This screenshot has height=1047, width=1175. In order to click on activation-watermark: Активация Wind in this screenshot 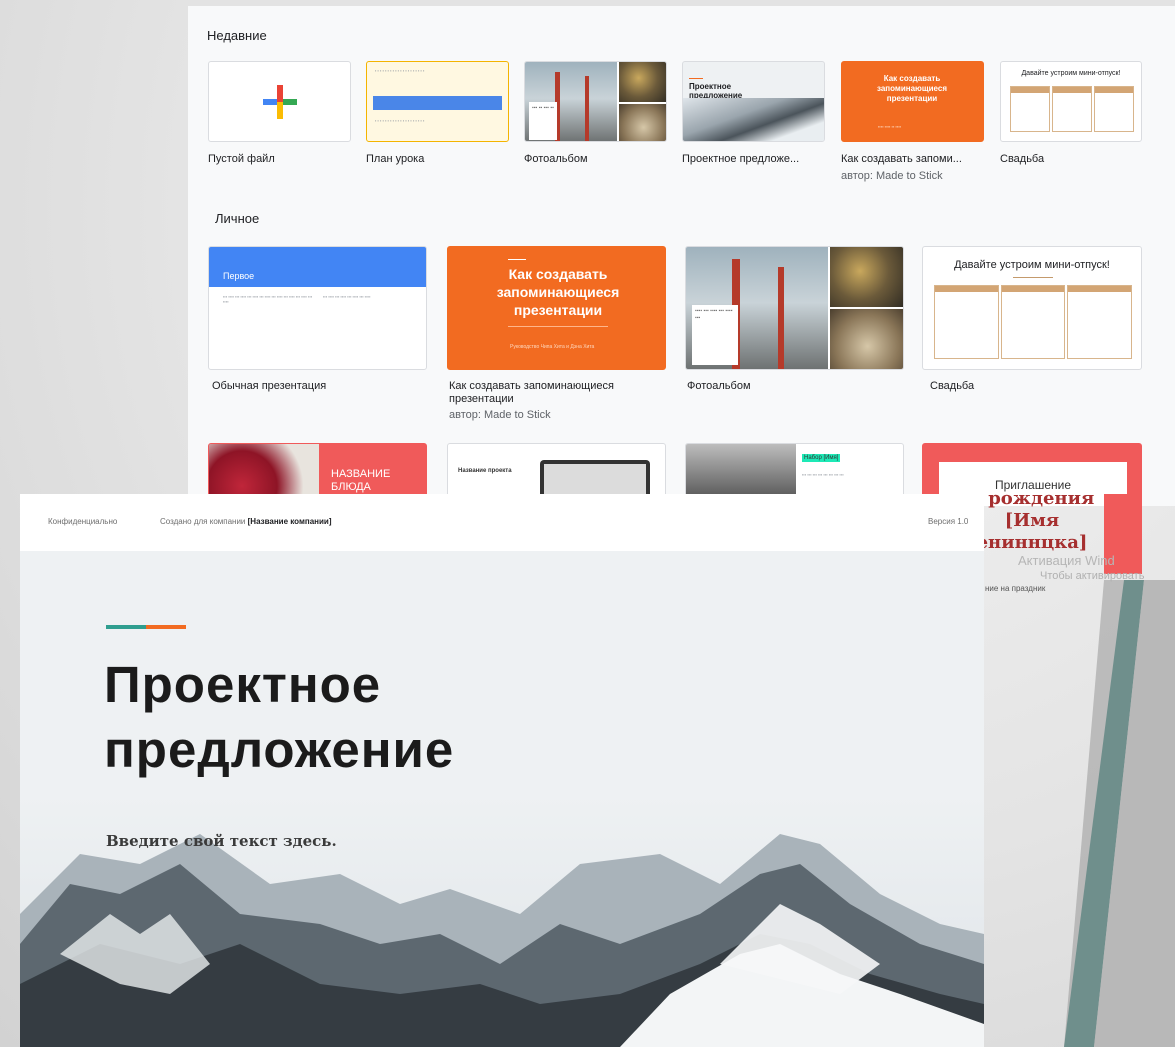, I will do `click(1066, 560)`.